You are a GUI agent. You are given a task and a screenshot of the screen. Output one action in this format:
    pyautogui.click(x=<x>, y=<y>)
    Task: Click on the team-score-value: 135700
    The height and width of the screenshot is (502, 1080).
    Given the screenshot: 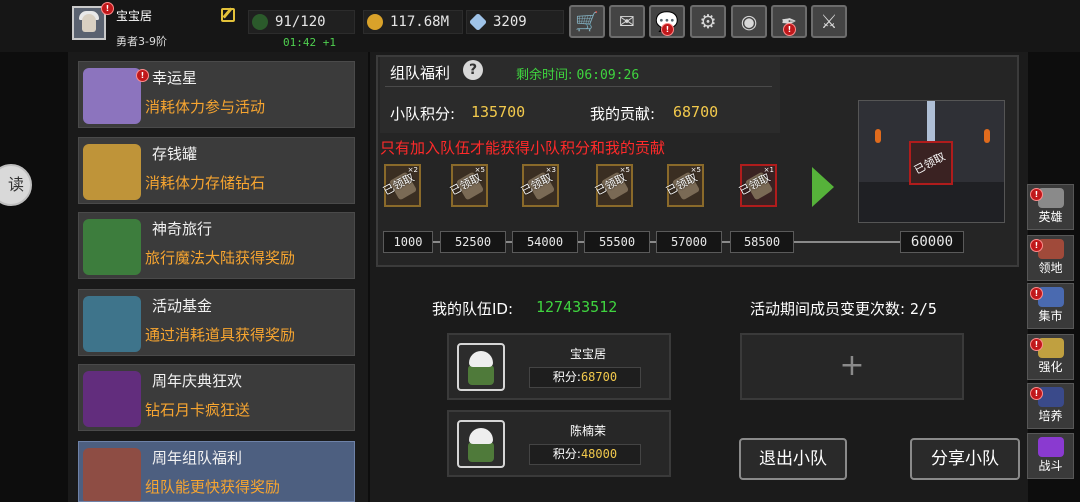 What is the action you would take?
    pyautogui.click(x=498, y=112)
    